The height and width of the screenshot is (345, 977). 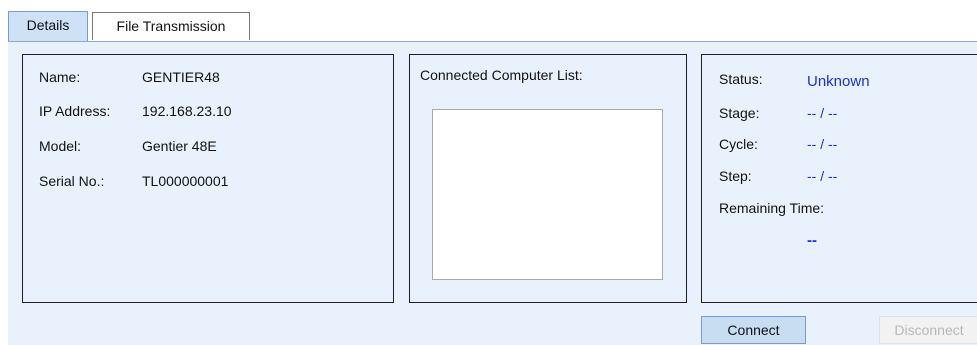 What do you see at coordinates (753, 330) in the screenshot?
I see `connect-button: Connect` at bounding box center [753, 330].